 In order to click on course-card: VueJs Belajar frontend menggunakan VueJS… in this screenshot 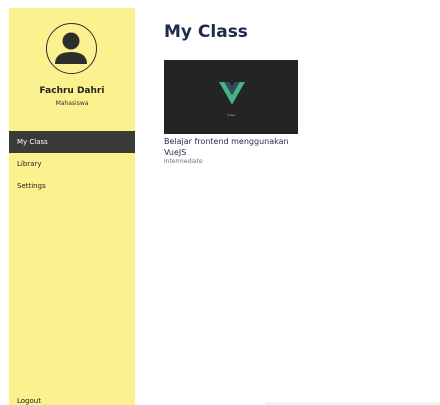, I will do `click(231, 112)`.